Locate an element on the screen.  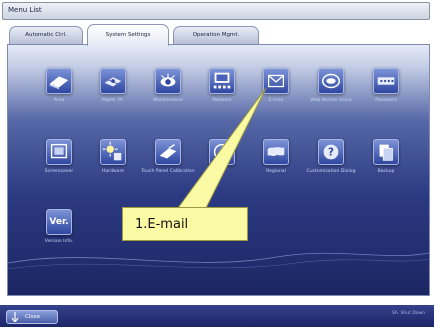
menu-item-backup: Backup is located at coordinates (386, 169).